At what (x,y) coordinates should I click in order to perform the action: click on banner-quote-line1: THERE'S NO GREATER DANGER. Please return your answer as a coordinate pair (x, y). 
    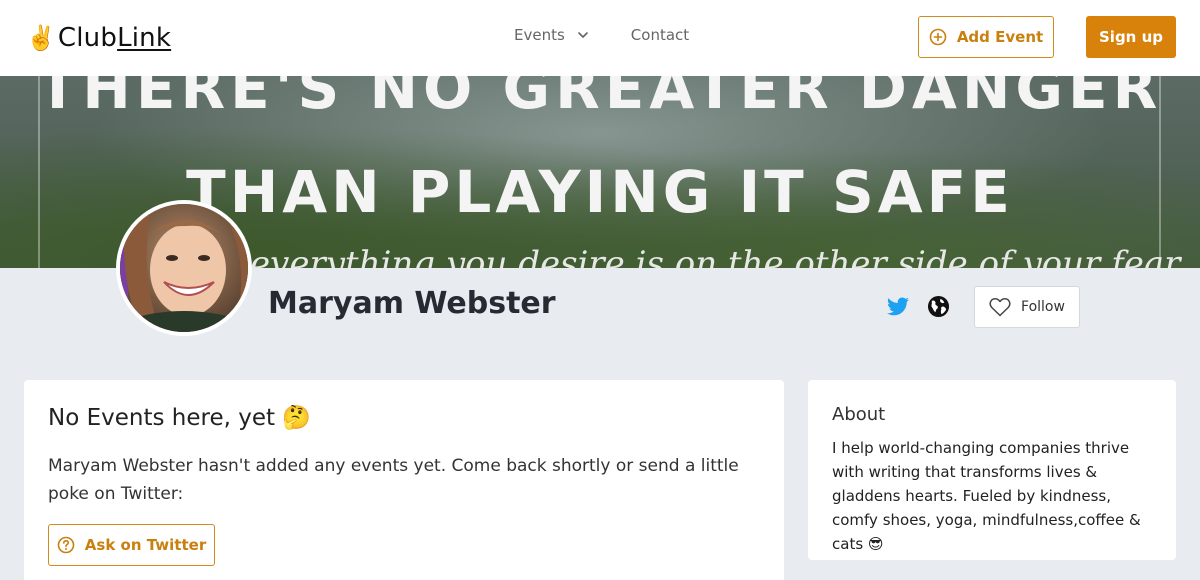
    Looking at the image, I should click on (600, 99).